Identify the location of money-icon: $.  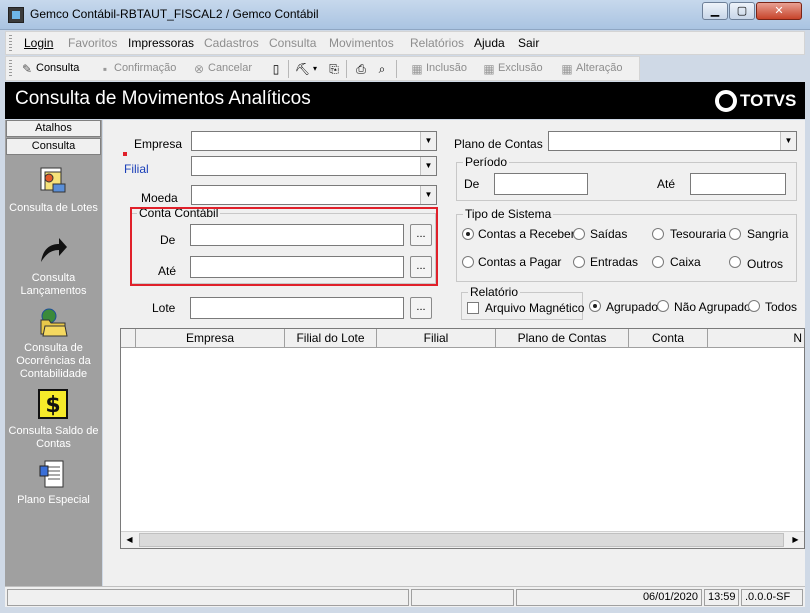
(53, 404).